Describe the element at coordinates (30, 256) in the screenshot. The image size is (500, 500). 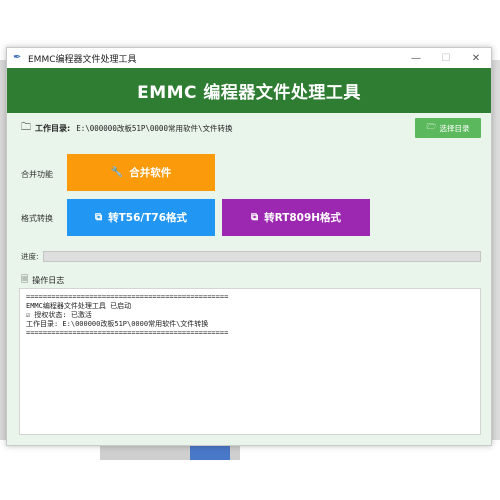
I see `progress-label: 进度:` at that location.